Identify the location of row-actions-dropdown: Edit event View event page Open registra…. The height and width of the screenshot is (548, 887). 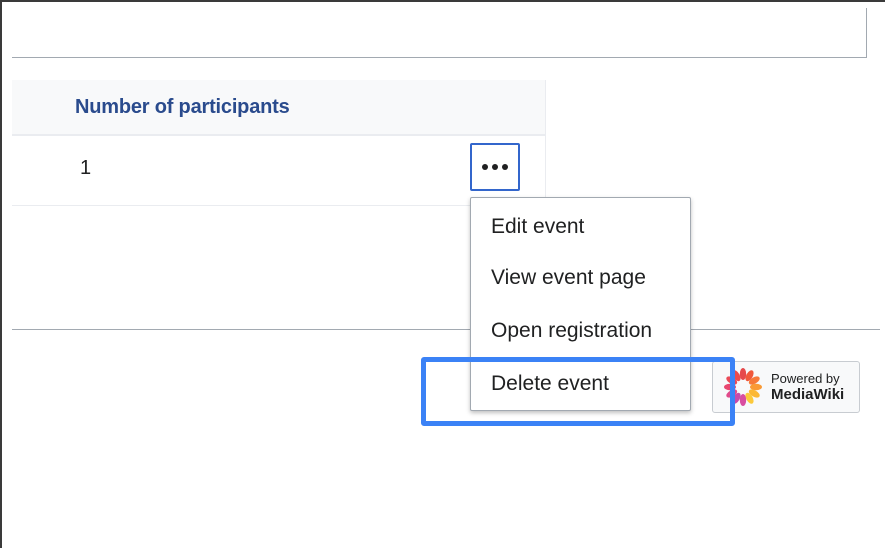
(580, 304).